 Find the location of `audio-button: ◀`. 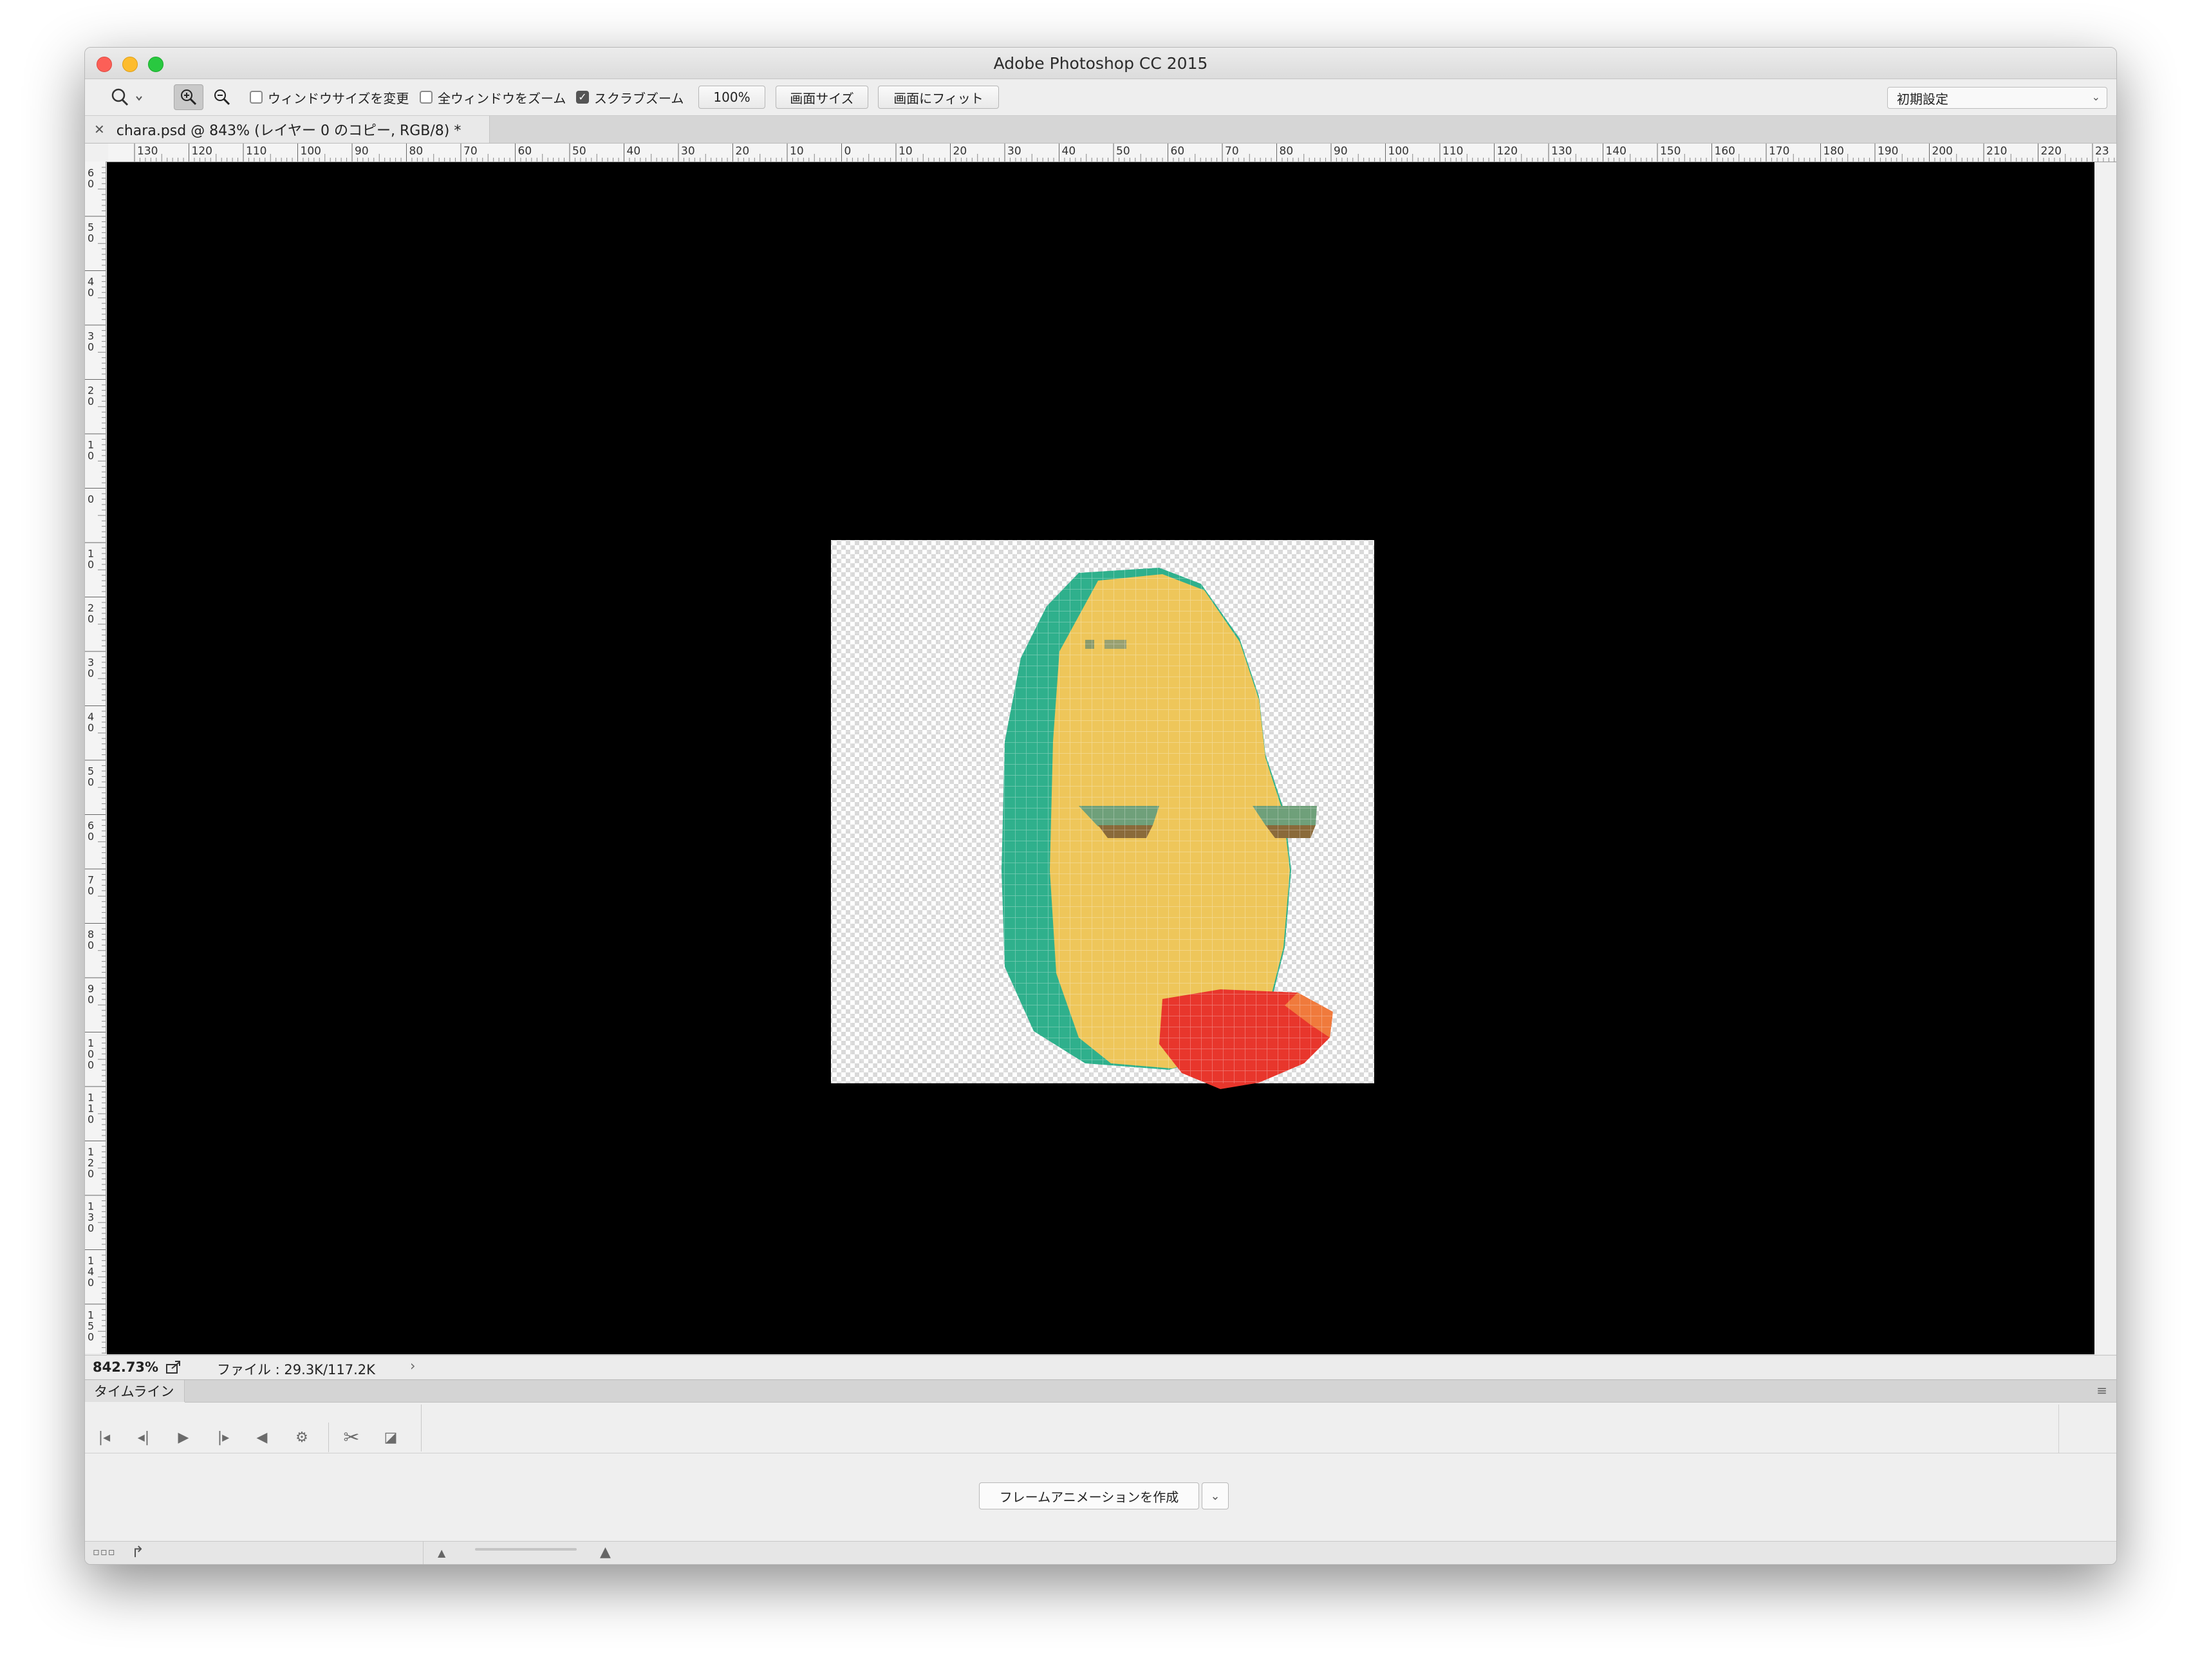

audio-button: ◀ is located at coordinates (262, 1437).